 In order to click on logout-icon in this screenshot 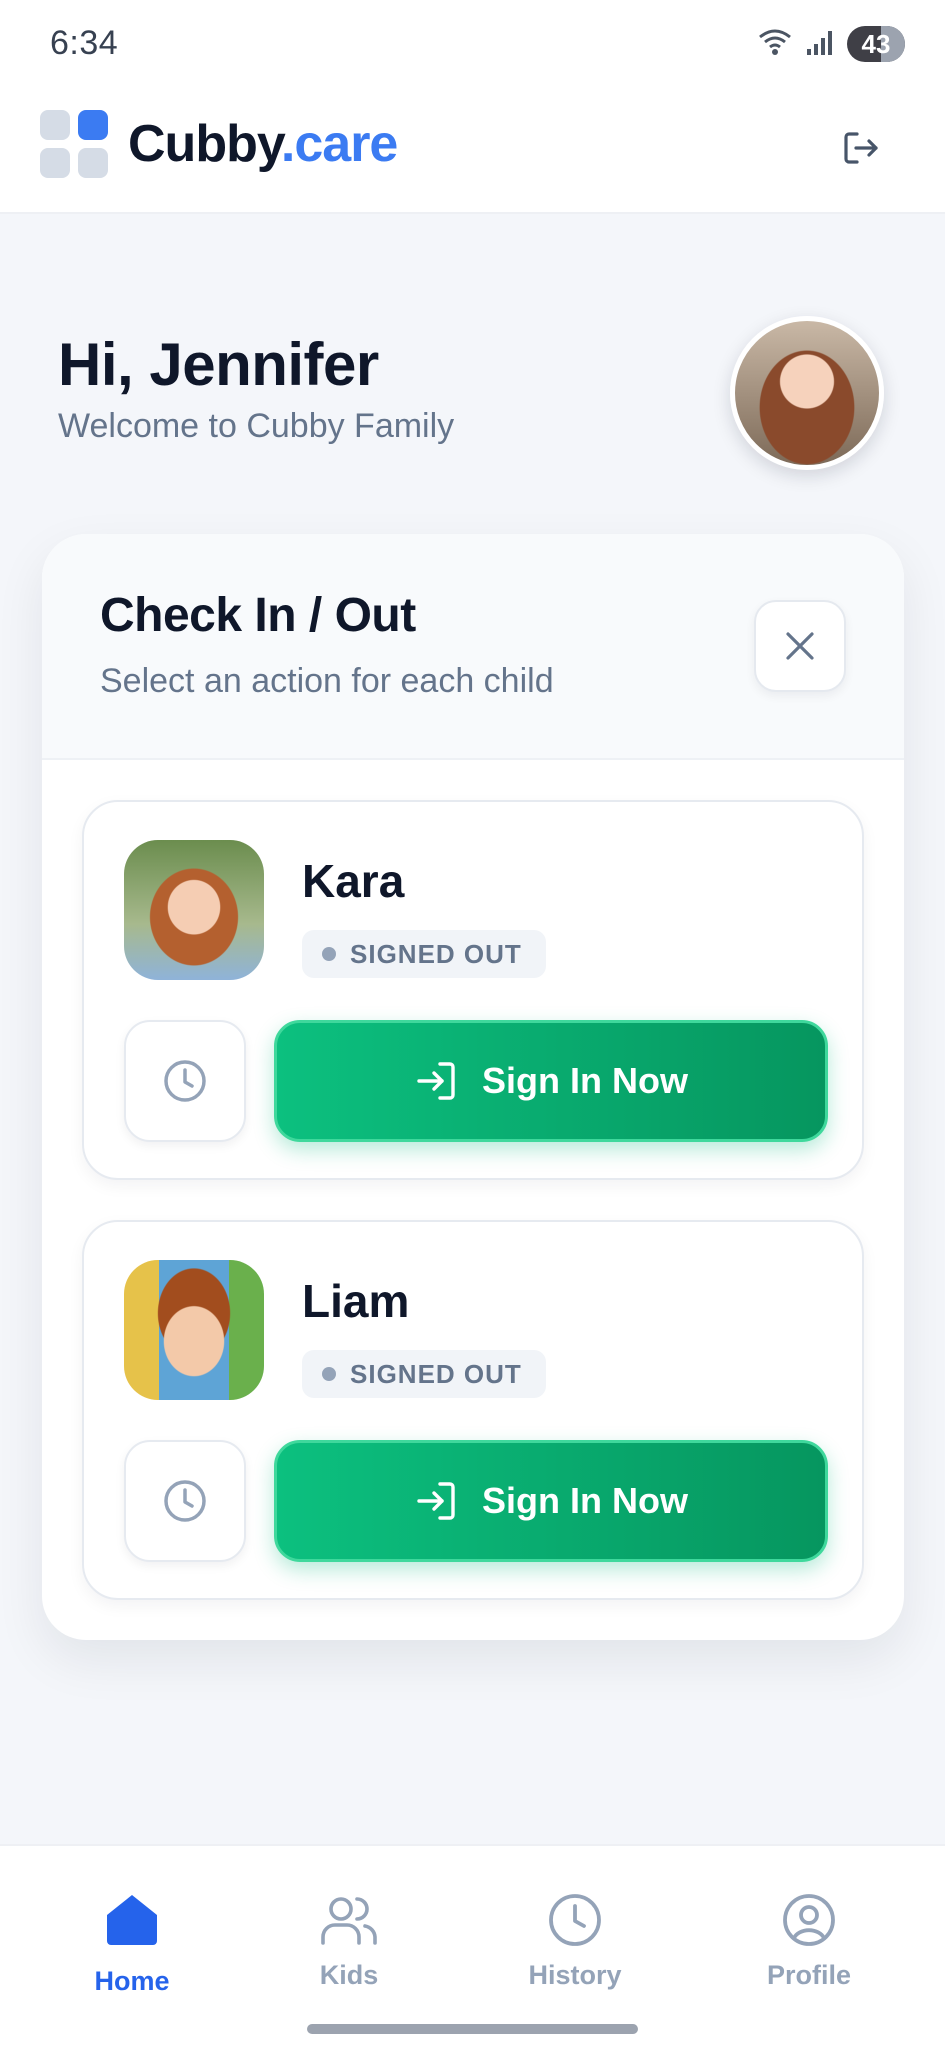, I will do `click(861, 148)`.